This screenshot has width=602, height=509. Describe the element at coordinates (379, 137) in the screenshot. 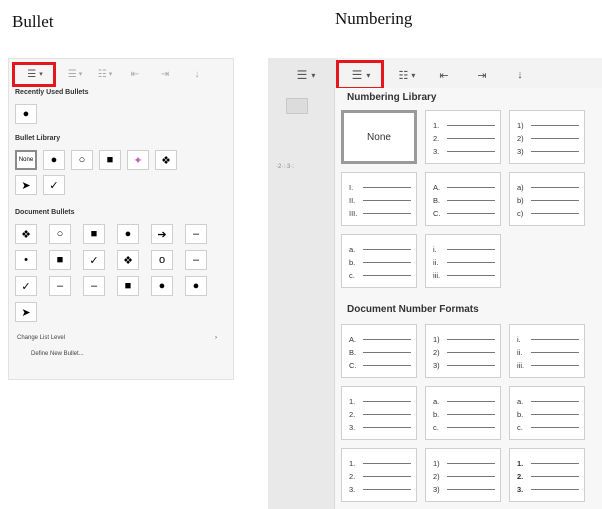

I see `numbering-none-option: None` at that location.